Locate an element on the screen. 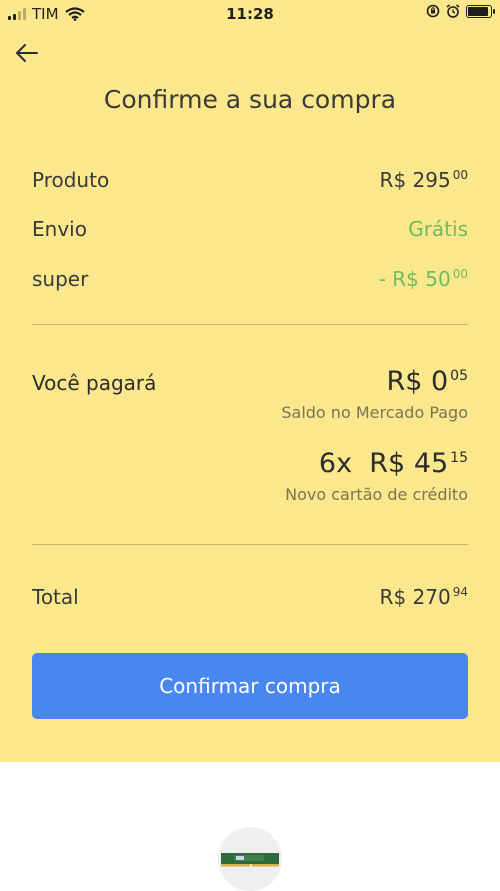 This screenshot has height=891, width=500. page-title: Confirme a sua compra is located at coordinates (250, 99).